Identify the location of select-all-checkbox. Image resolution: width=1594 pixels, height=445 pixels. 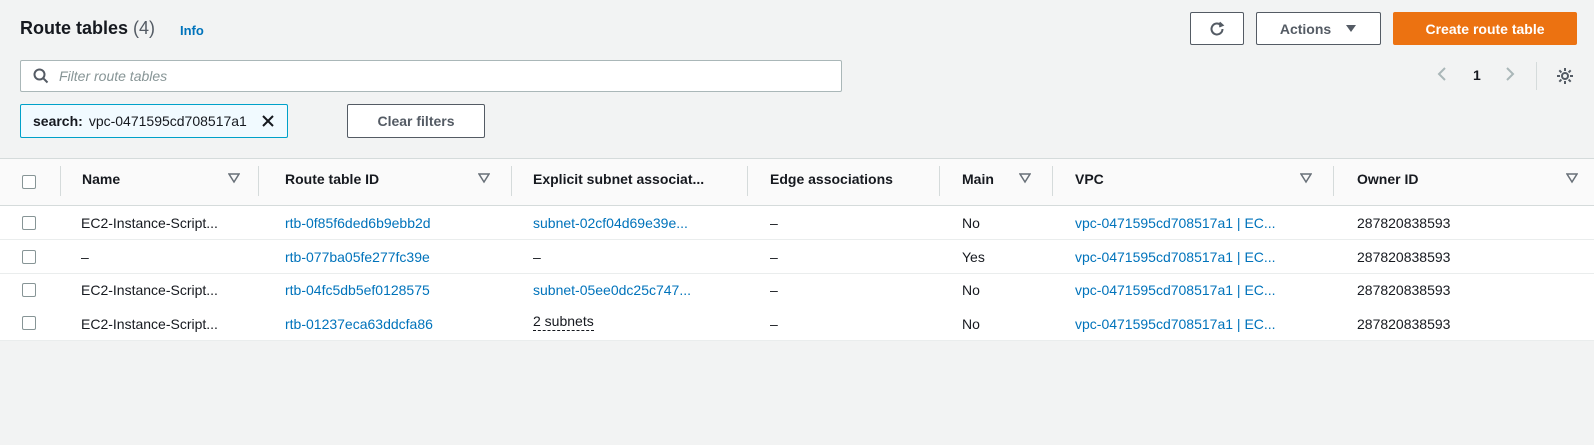
(29, 182).